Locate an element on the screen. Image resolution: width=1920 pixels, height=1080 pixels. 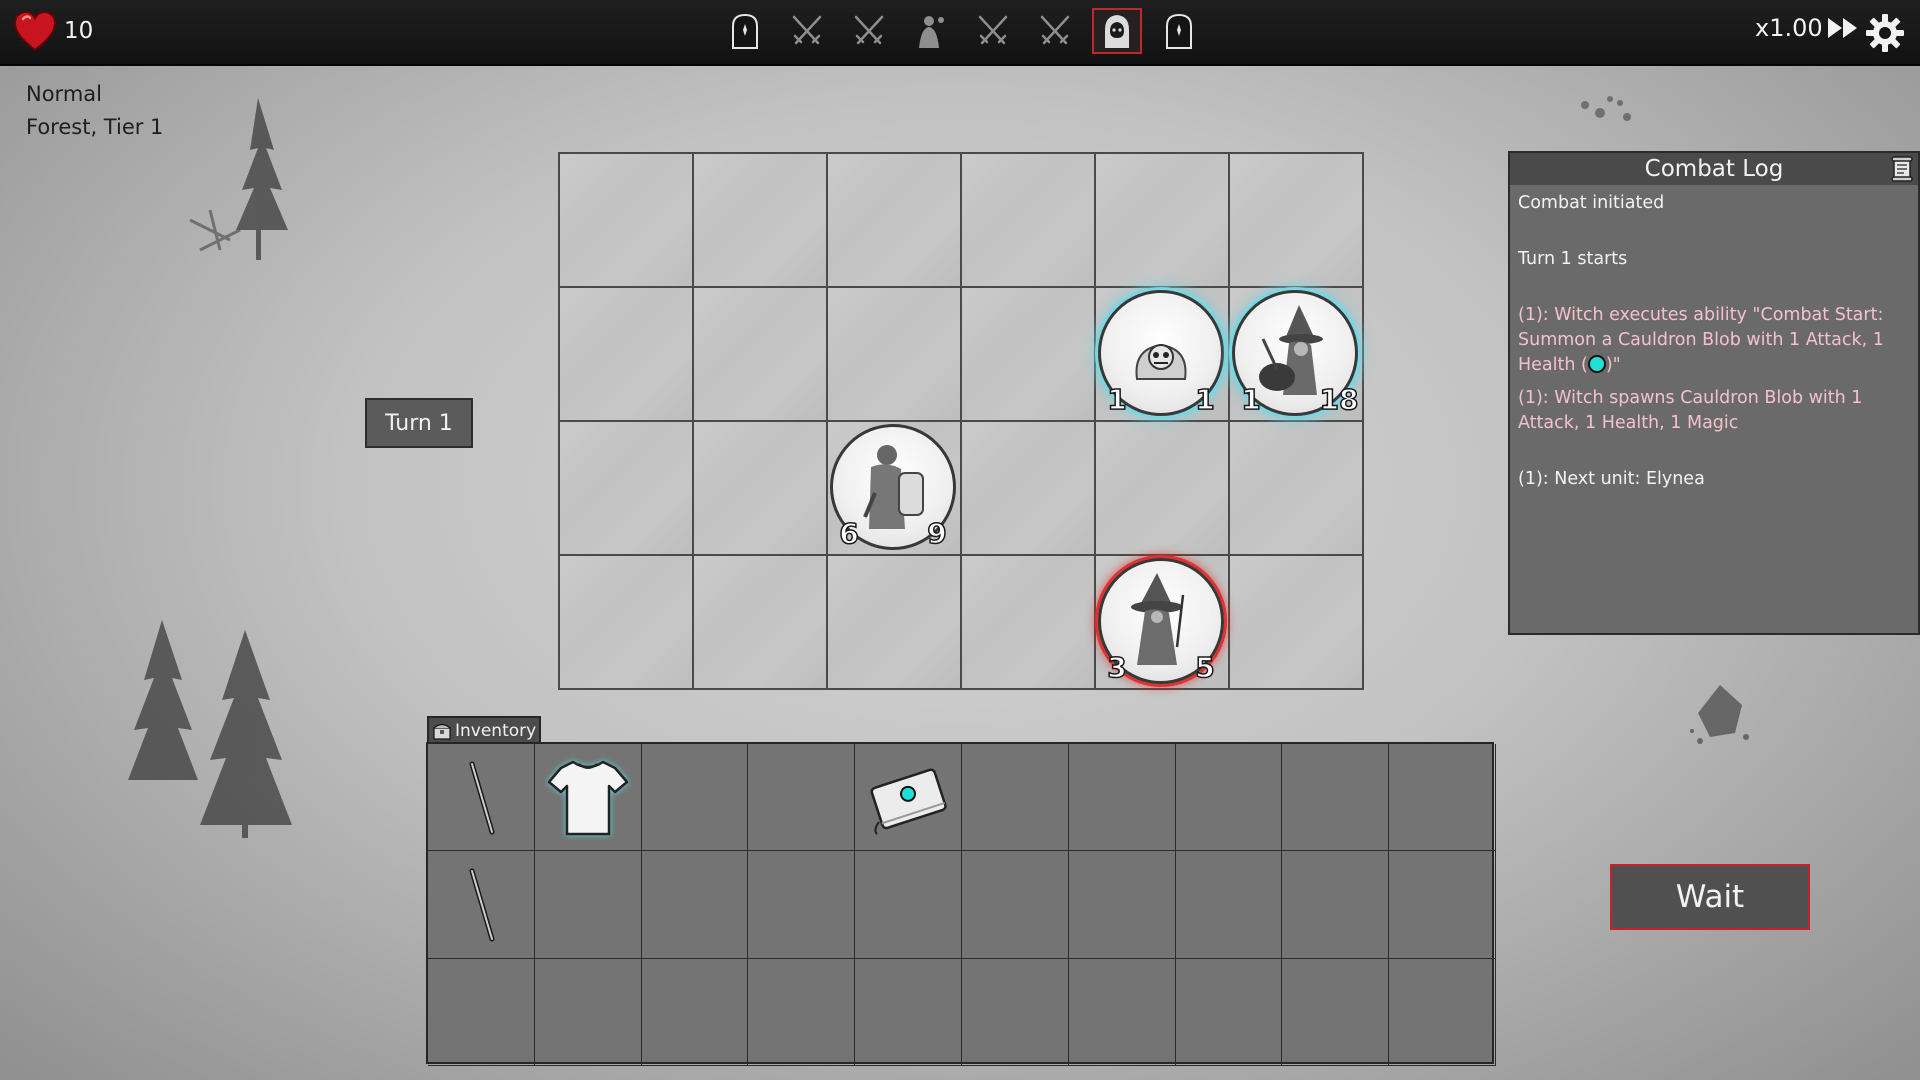
pine-tree-cluster-decoration is located at coordinates (225, 725).